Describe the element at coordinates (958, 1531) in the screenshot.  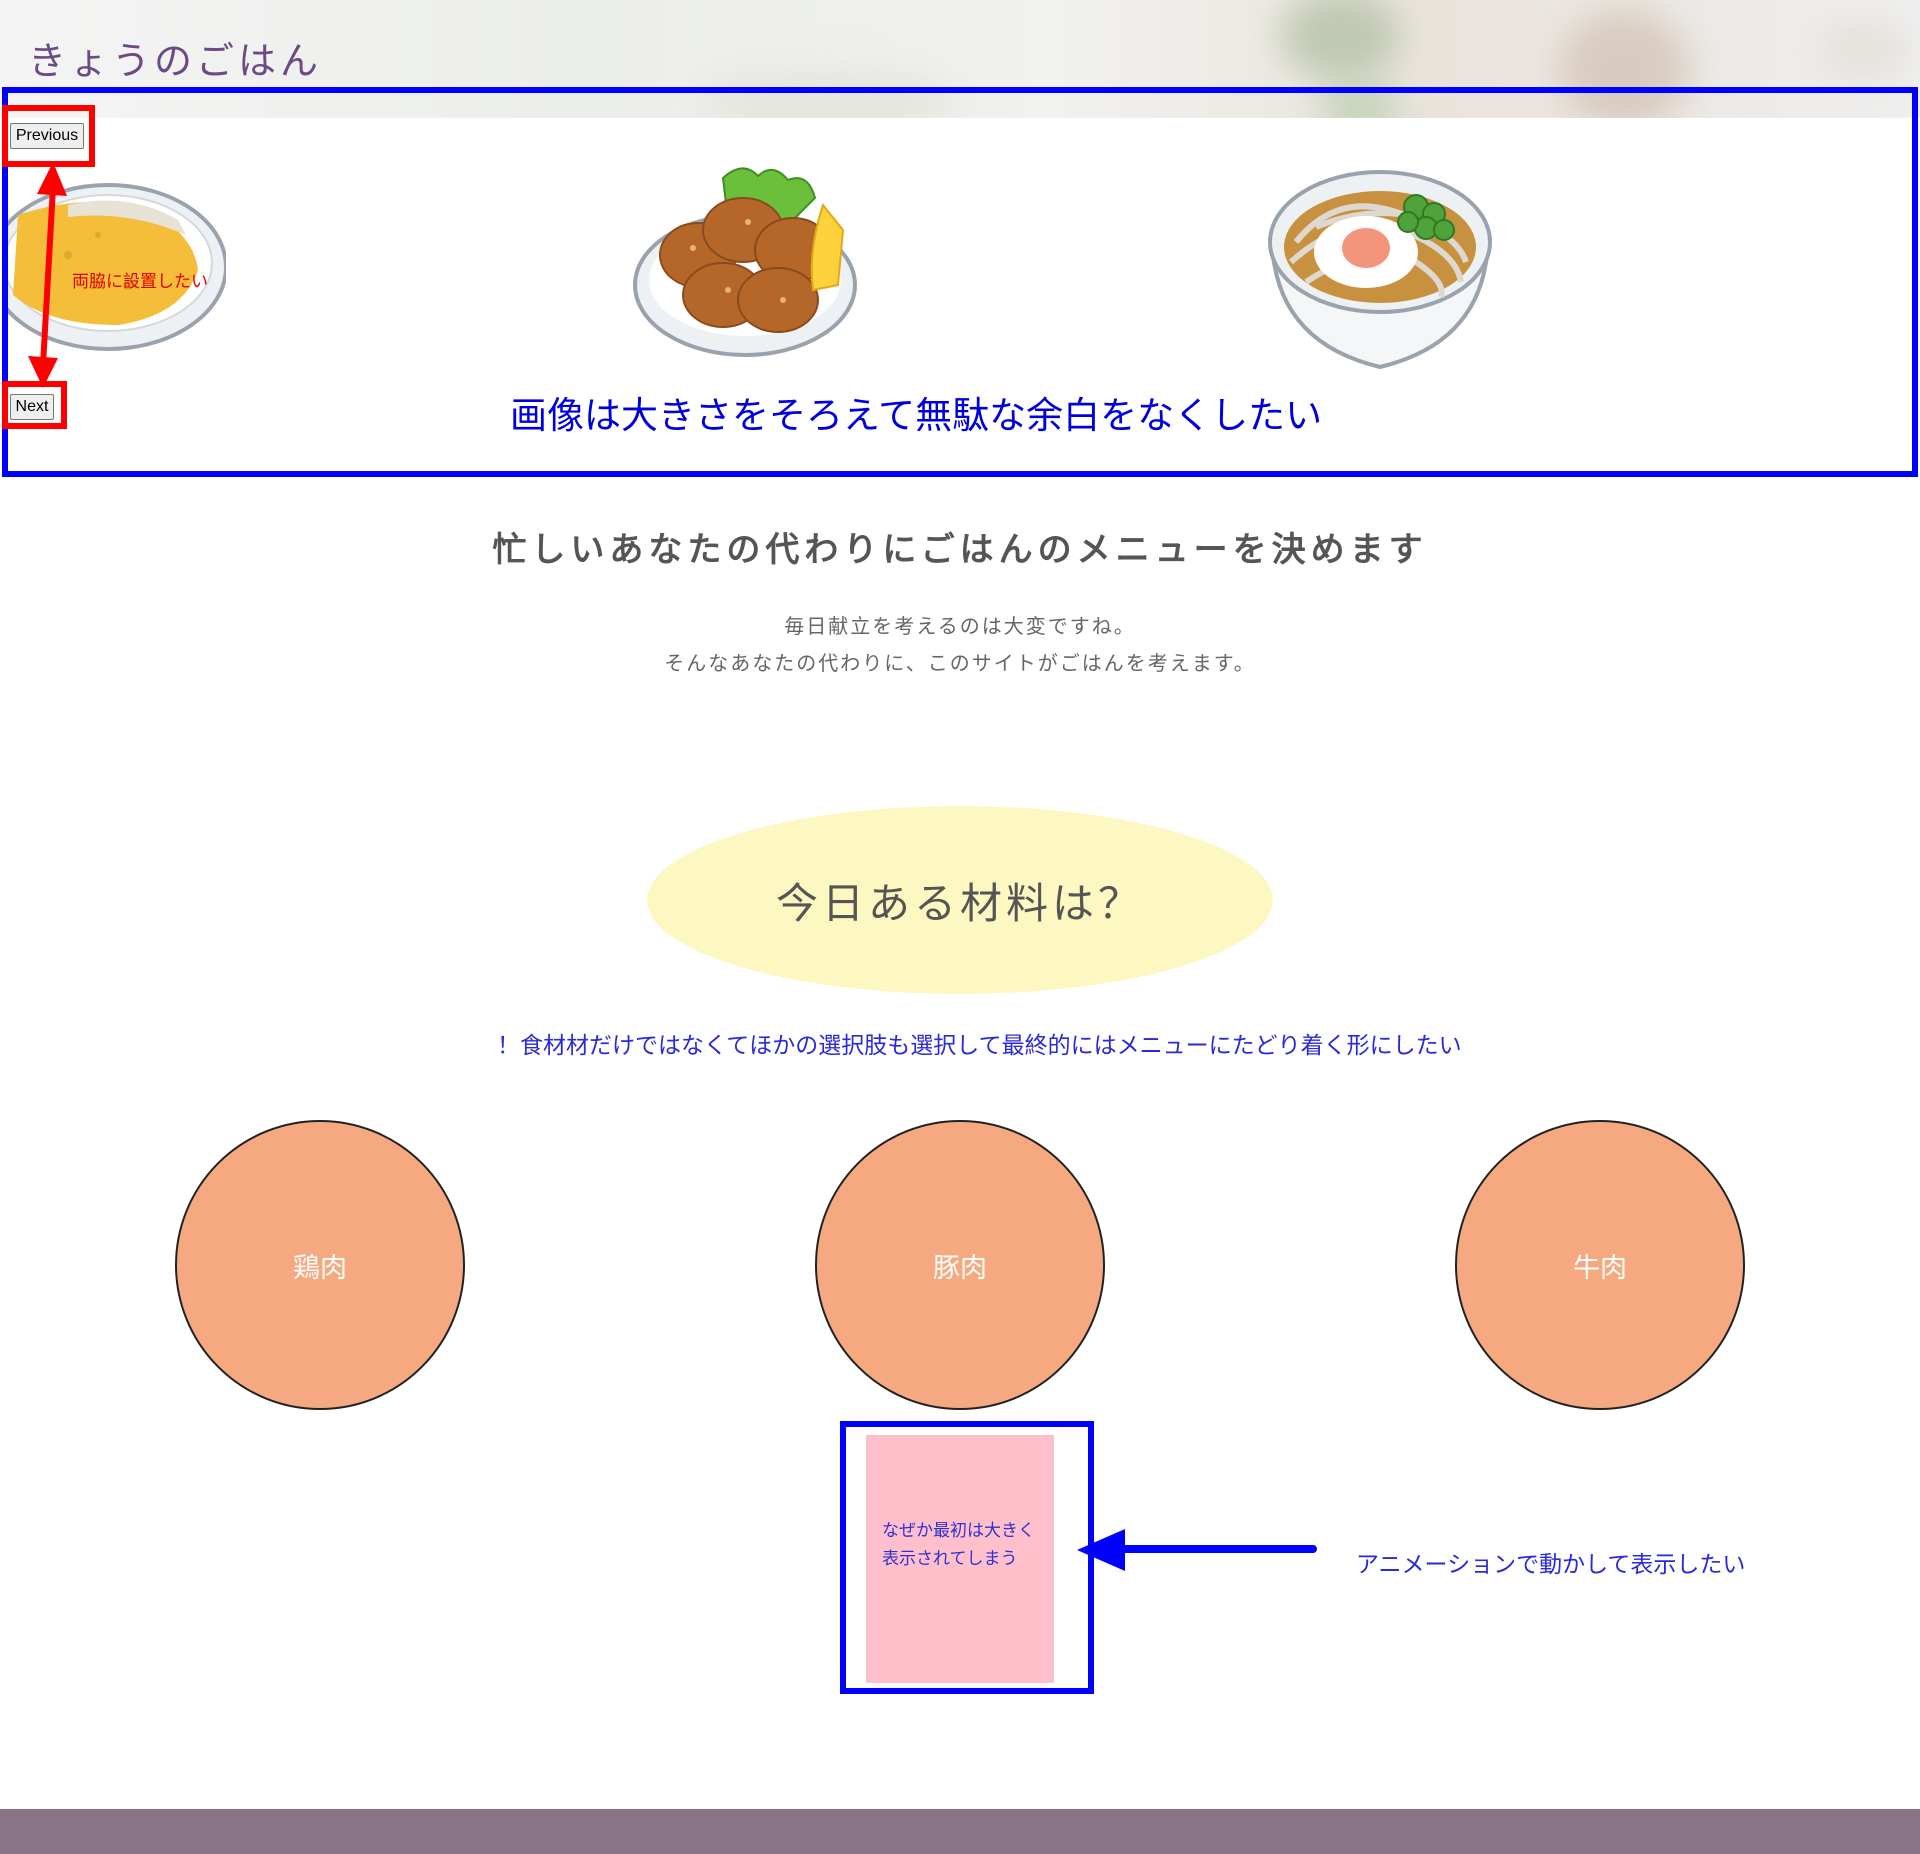
I see `card-text: なぜか最初は大きく` at that location.